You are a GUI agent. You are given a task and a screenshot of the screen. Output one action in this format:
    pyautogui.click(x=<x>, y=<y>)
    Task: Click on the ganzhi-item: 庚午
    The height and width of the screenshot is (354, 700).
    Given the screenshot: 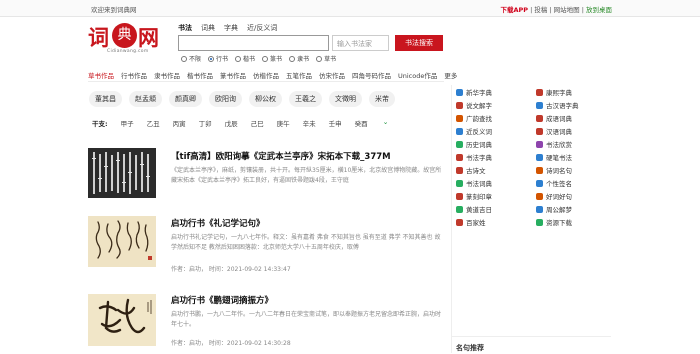 What is the action you would take?
    pyautogui.click(x=283, y=123)
    